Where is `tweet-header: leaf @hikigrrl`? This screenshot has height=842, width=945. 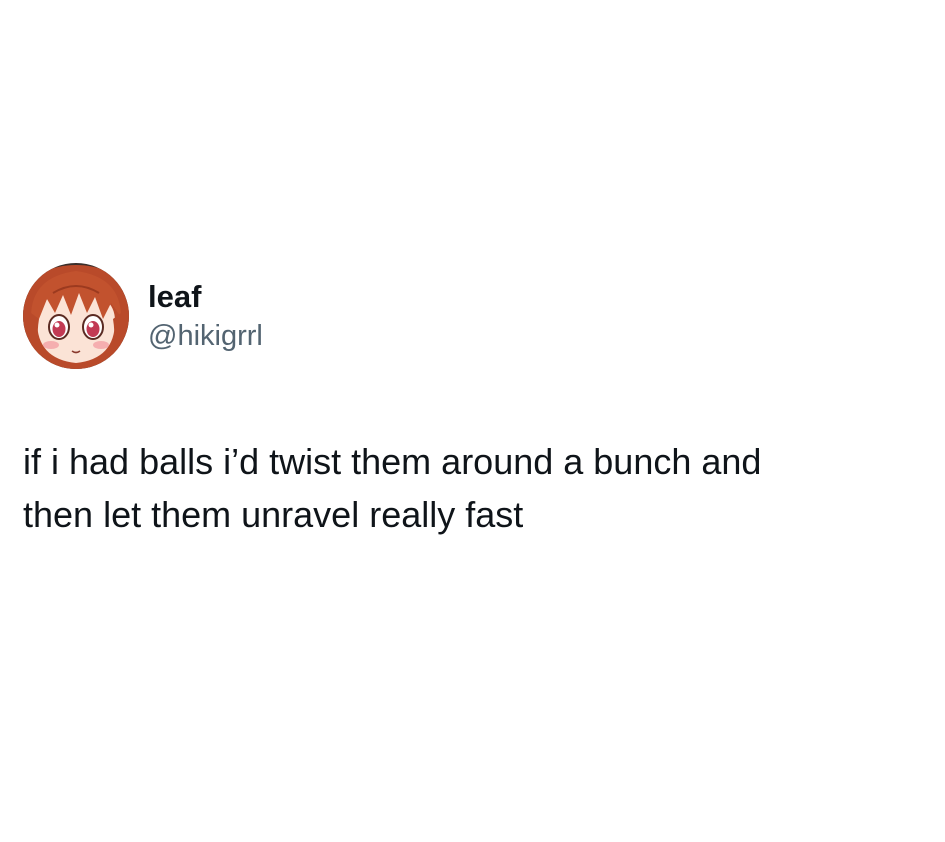 tweet-header: leaf @hikigrrl is located at coordinates (463, 316).